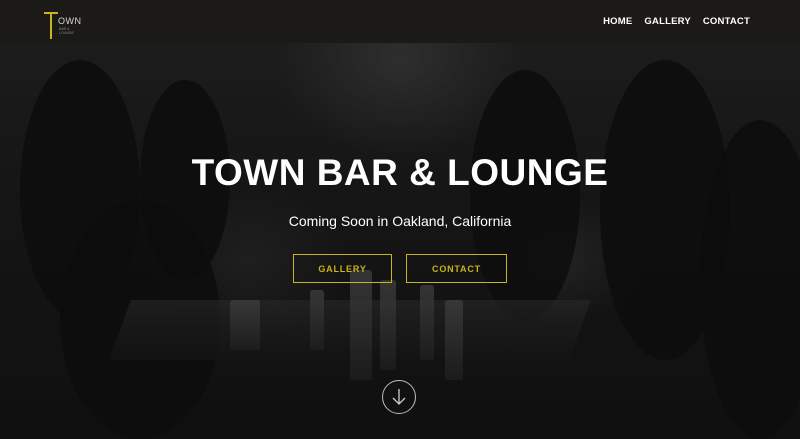  Describe the element at coordinates (70, 20) in the screenshot. I see `logo-text: OWN` at that location.